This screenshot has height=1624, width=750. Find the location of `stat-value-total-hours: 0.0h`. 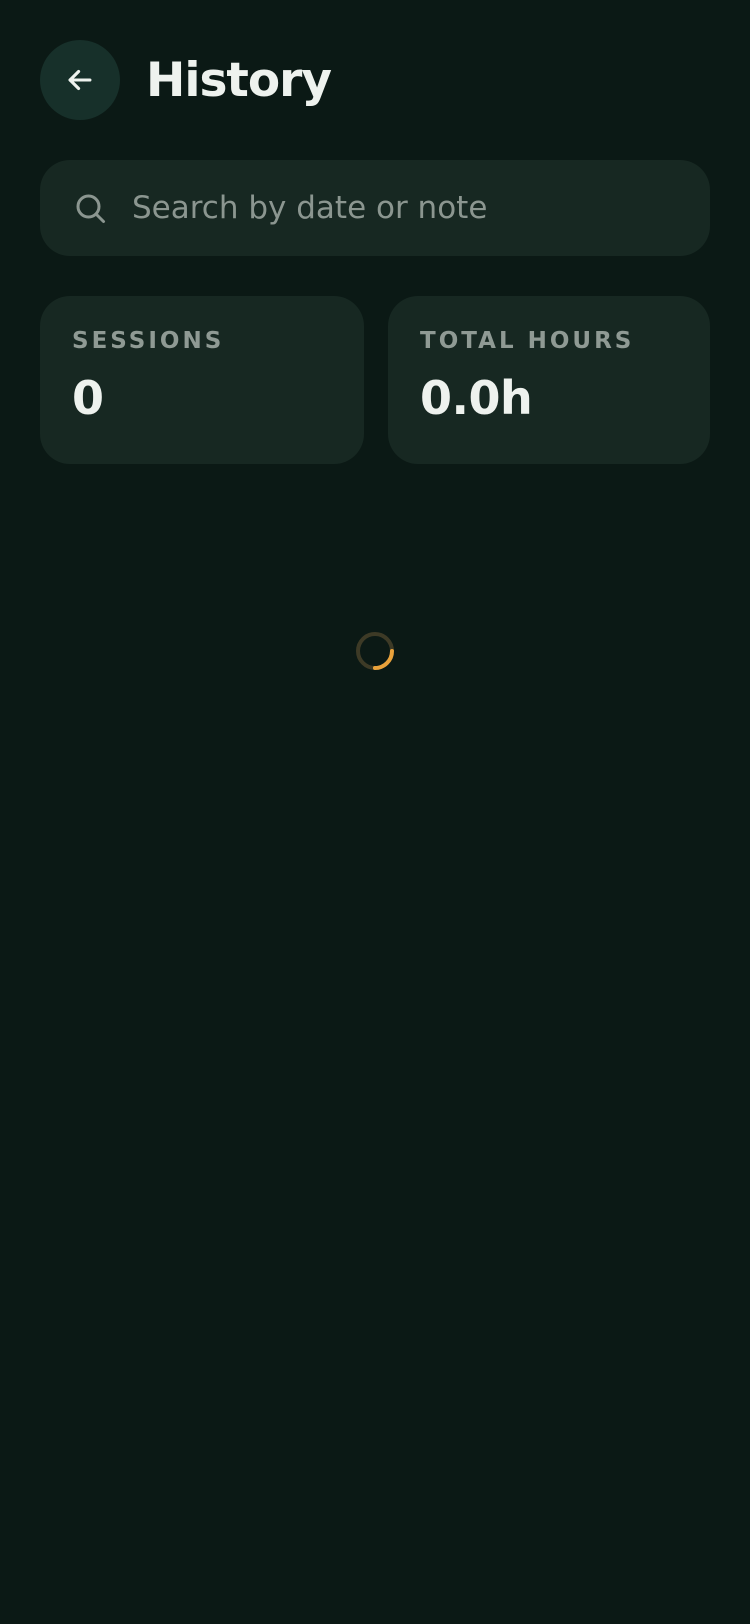

stat-value-total-hours: 0.0h is located at coordinates (476, 398).